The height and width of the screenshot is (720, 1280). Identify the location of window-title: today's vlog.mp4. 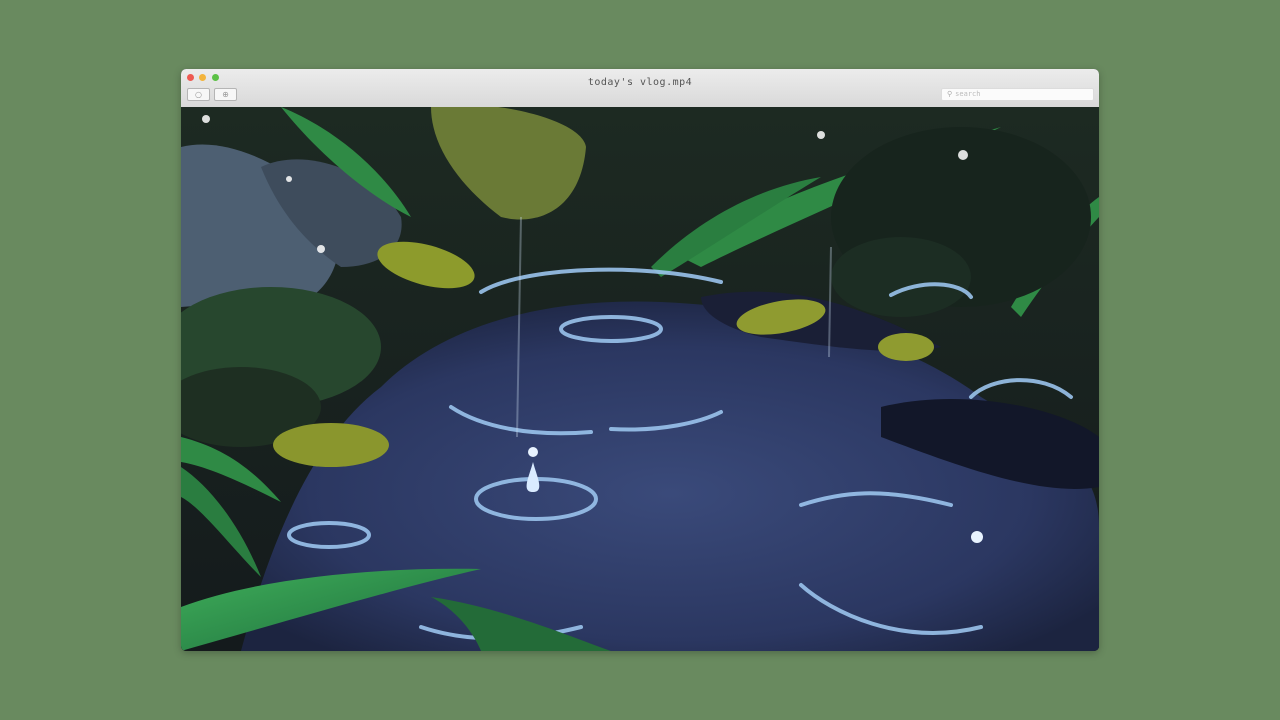
(640, 82).